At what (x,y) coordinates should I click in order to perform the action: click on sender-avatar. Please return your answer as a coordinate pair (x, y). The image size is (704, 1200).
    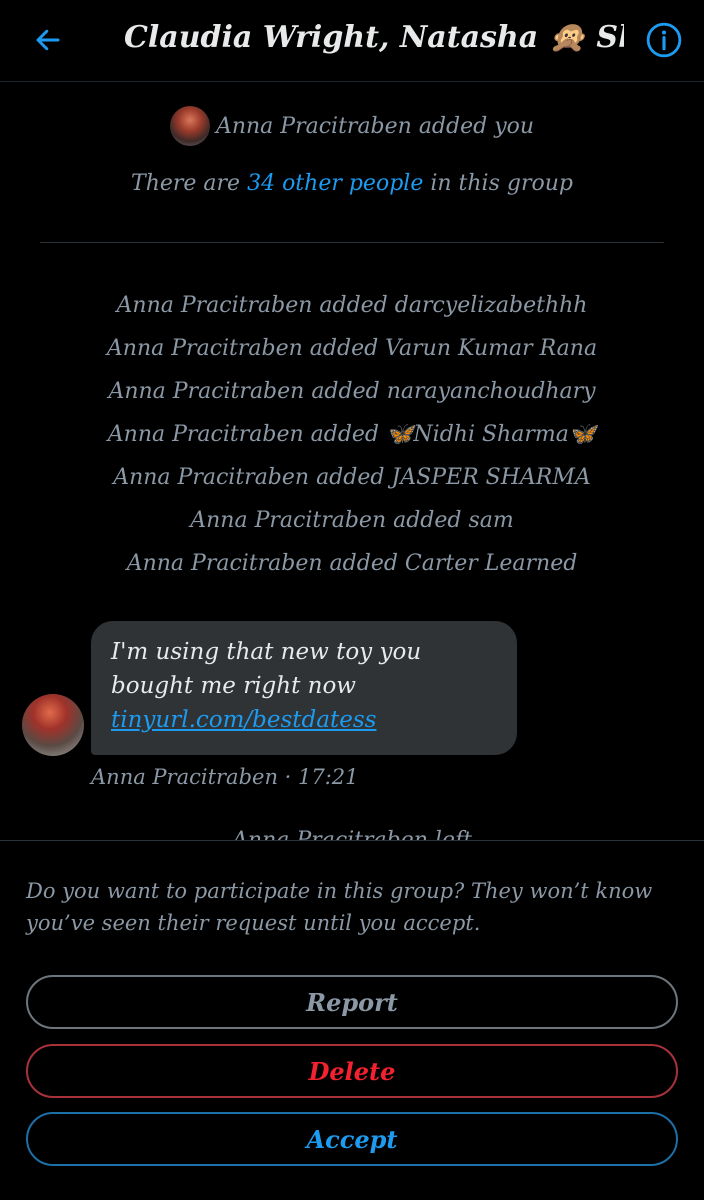
    Looking at the image, I should click on (53, 725).